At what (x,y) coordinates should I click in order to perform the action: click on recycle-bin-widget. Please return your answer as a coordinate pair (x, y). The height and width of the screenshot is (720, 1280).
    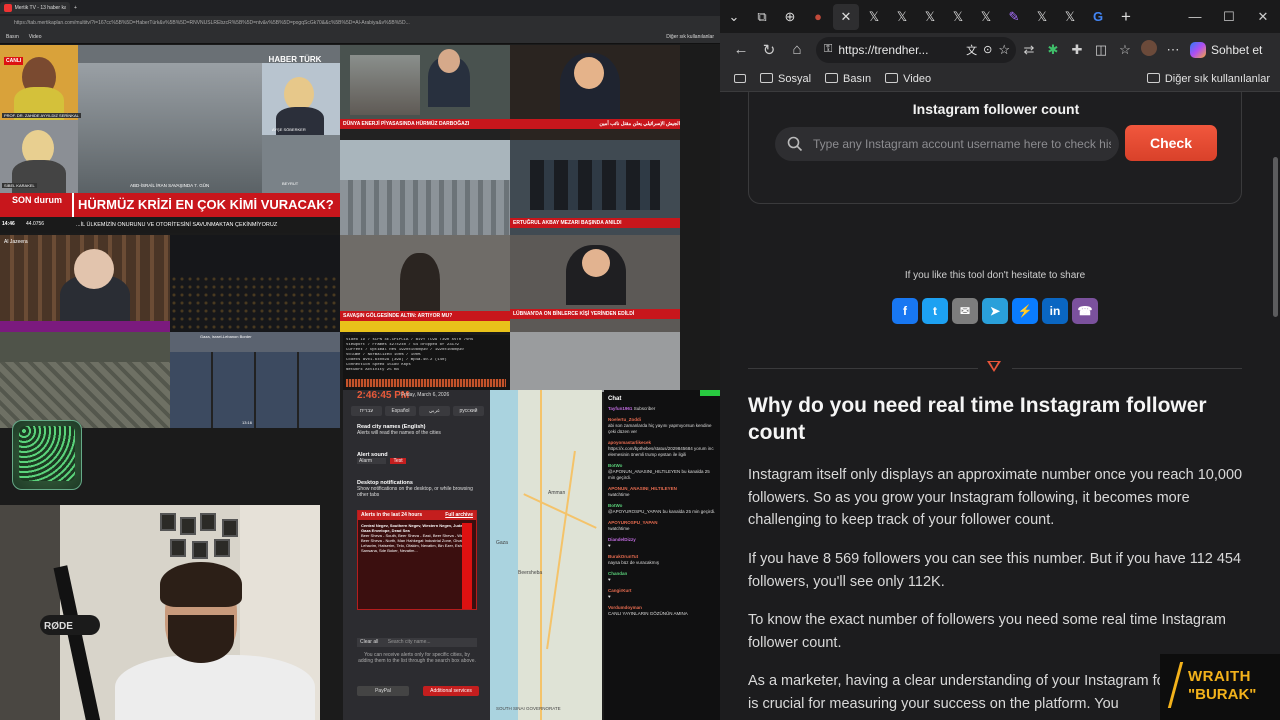
    Looking at the image, I should click on (47, 455).